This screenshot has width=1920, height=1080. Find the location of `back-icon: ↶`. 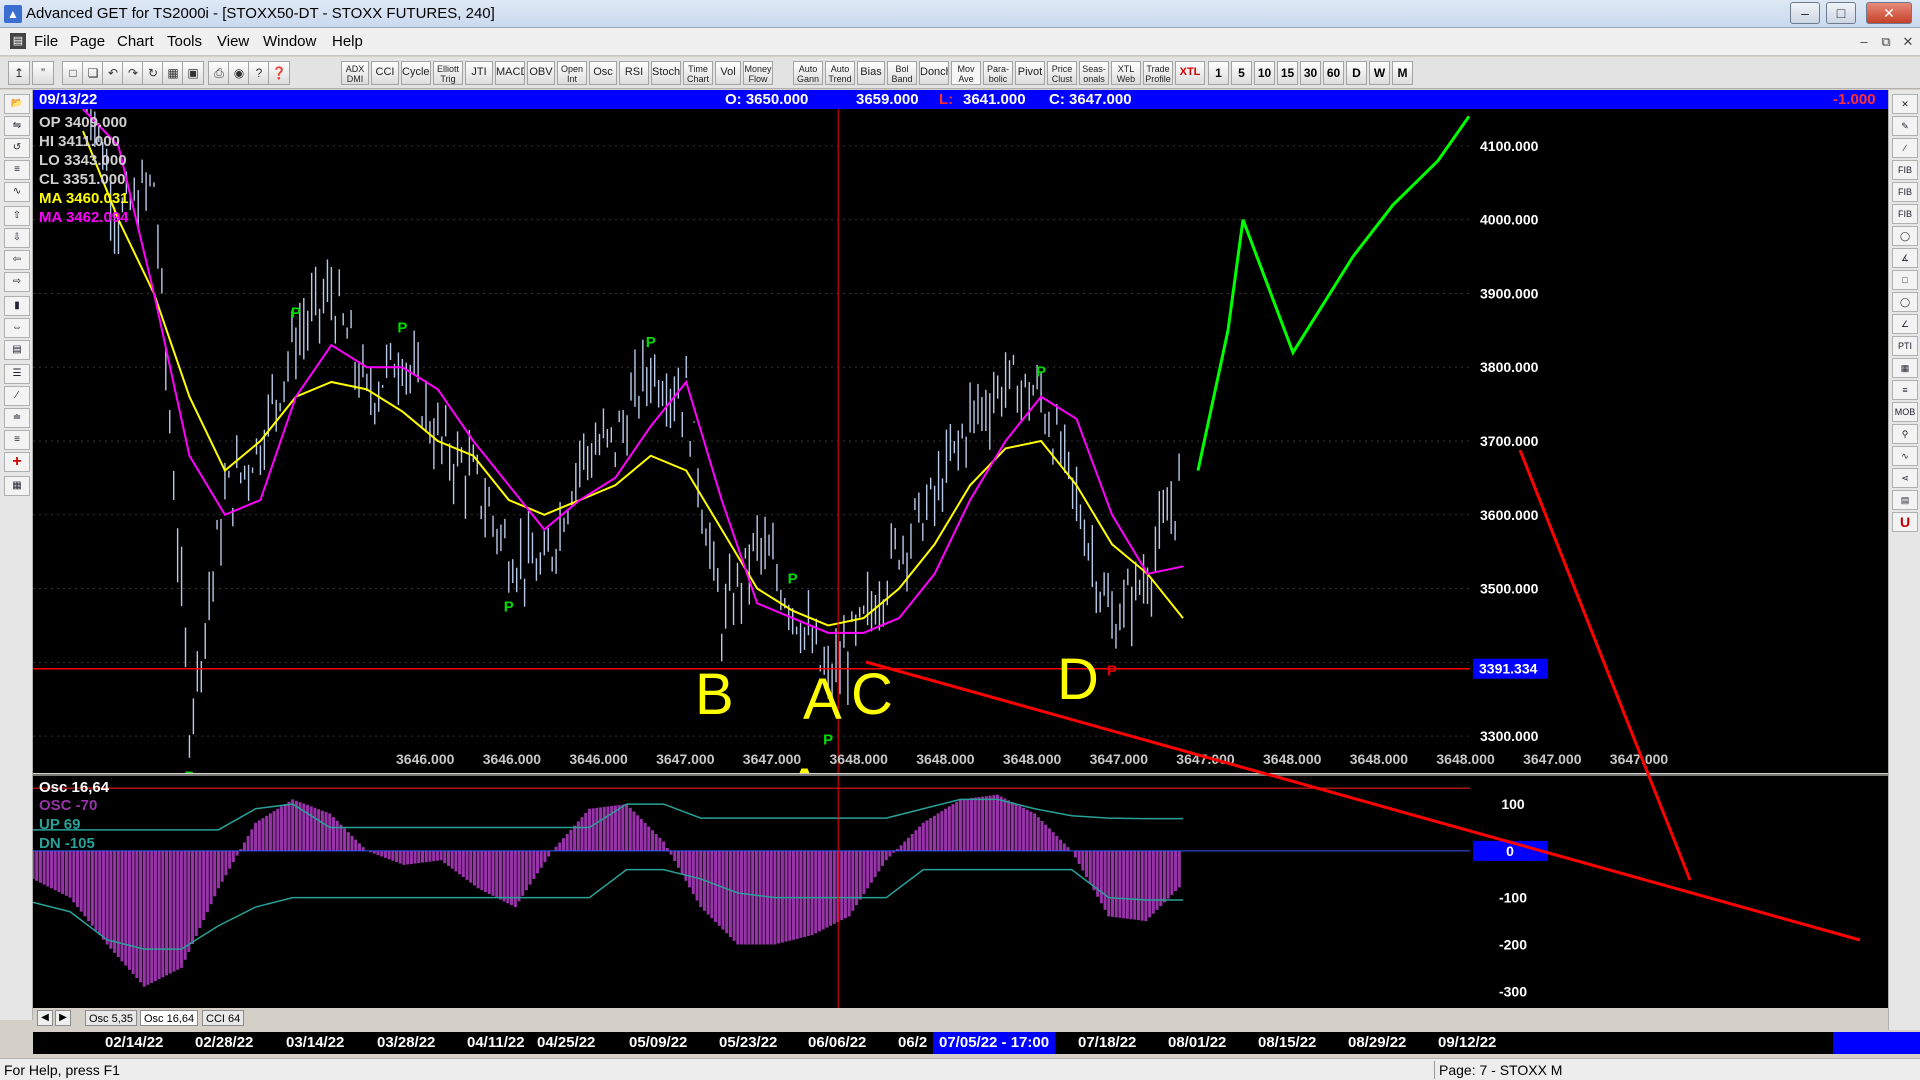

back-icon: ↶ is located at coordinates (113, 73).